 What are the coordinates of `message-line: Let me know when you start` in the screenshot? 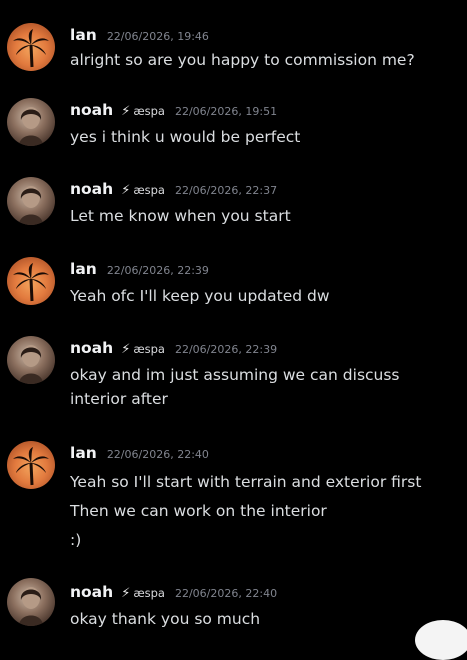 It's located at (180, 216).